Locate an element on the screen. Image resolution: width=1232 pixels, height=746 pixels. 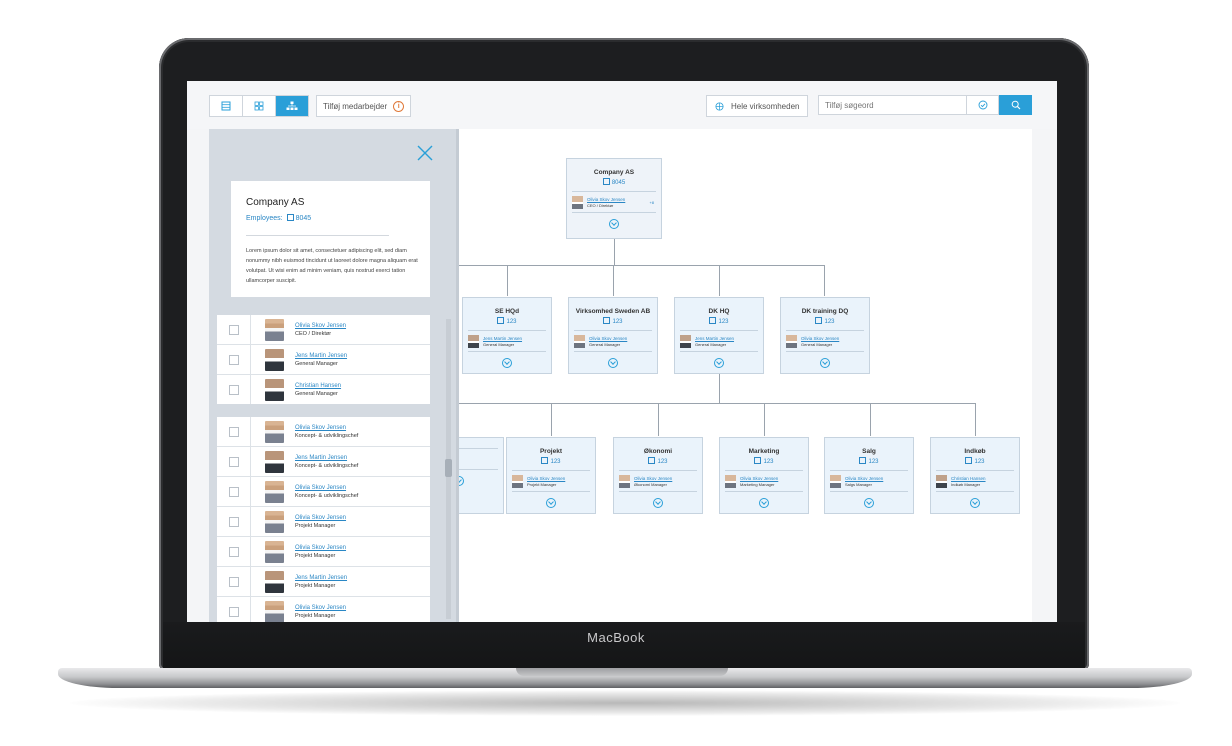
search-button is located at coordinates (1015, 105).